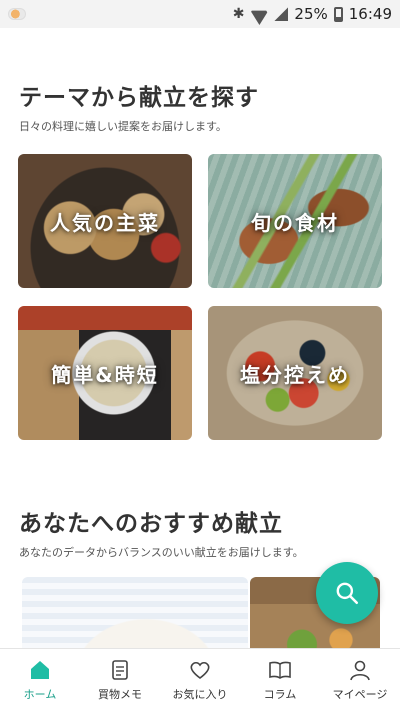  I want to click on theme-card-seasonal: 旬の食材, so click(295, 221).